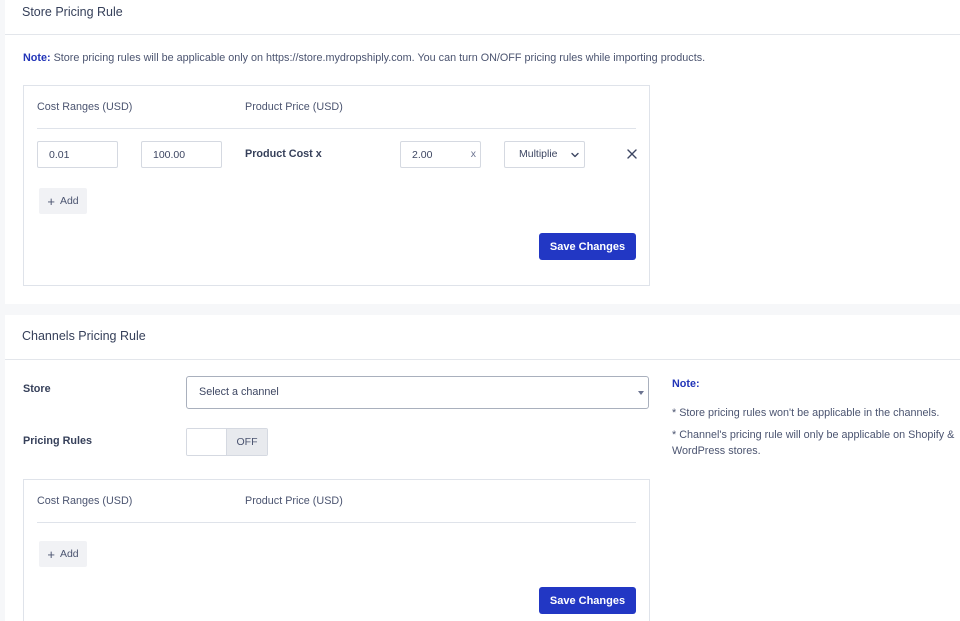 This screenshot has height=621, width=960. What do you see at coordinates (77, 154) in the screenshot?
I see `cost-min-input` at bounding box center [77, 154].